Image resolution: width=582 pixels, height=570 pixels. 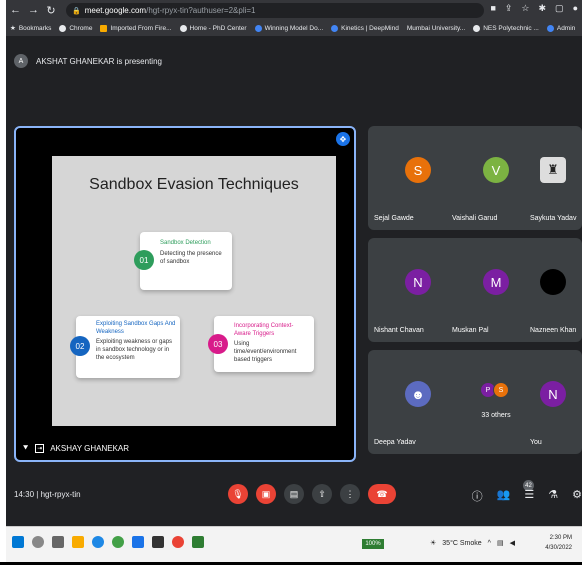 What do you see at coordinates (335, 28) in the screenshot?
I see `deepmind-icon` at bounding box center [335, 28].